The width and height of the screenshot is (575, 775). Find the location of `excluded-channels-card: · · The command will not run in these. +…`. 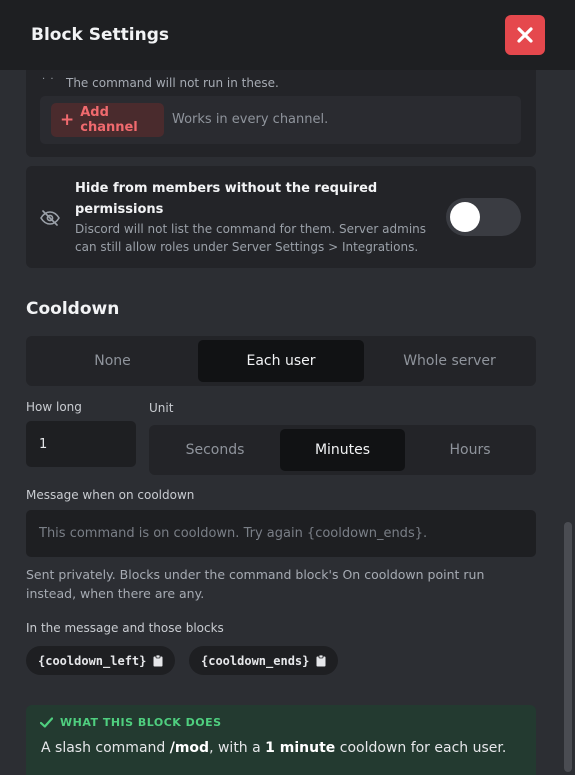

excluded-channels-card: · · The command will not run in these. +… is located at coordinates (281, 113).